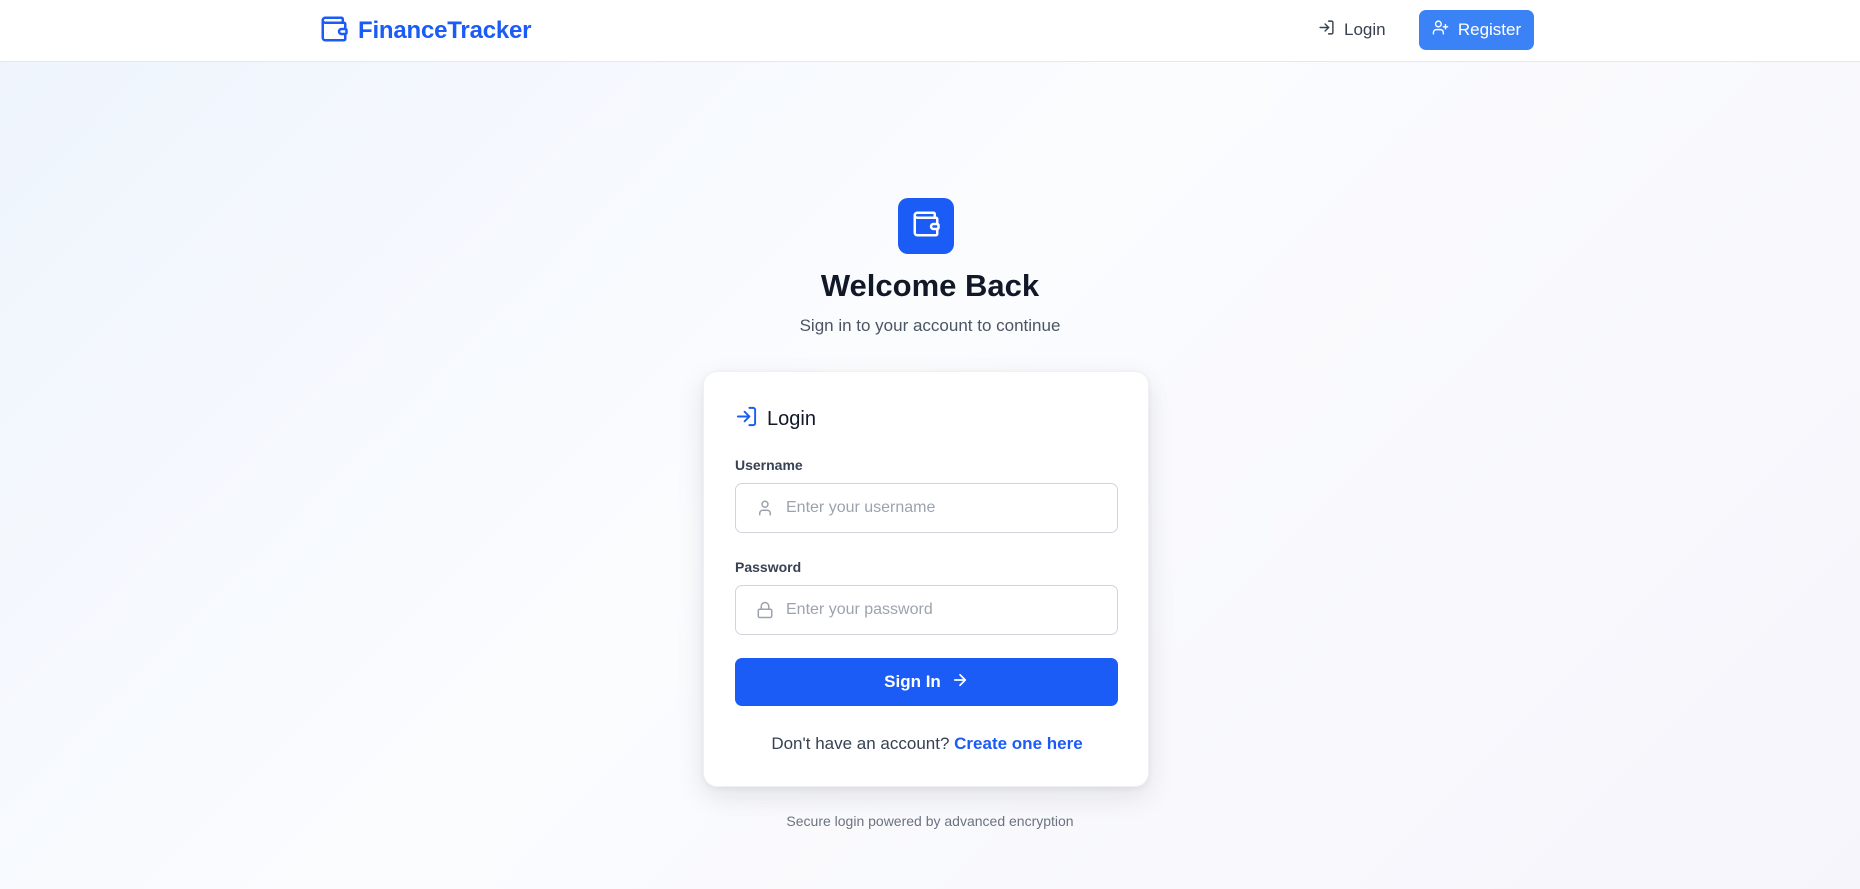 The height and width of the screenshot is (889, 1860). Describe the element at coordinates (756, 610) in the screenshot. I see `lock-icon` at that location.